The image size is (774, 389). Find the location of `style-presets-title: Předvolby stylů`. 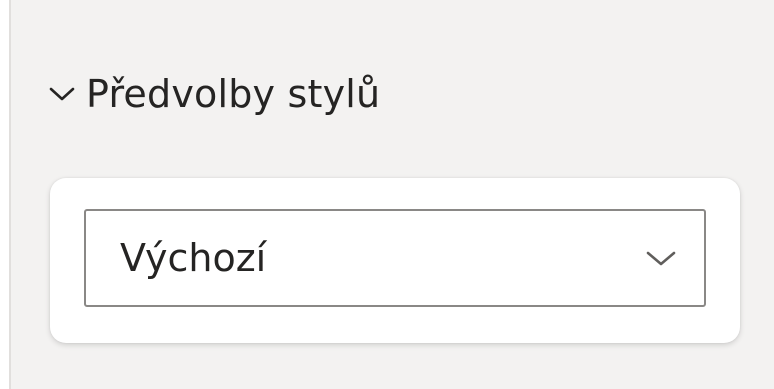

style-presets-title: Předvolby stylů is located at coordinates (233, 94).